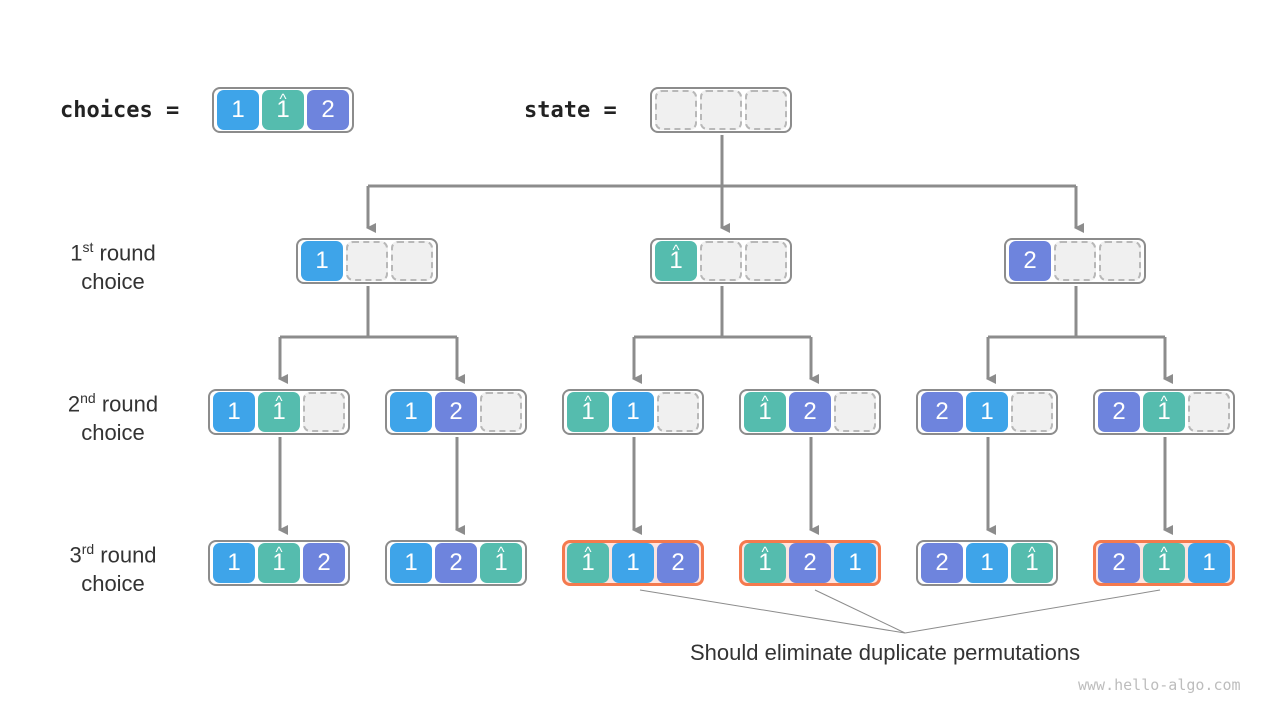 The width and height of the screenshot is (1280, 720). I want to click on round2-node: 21, so click(987, 412).